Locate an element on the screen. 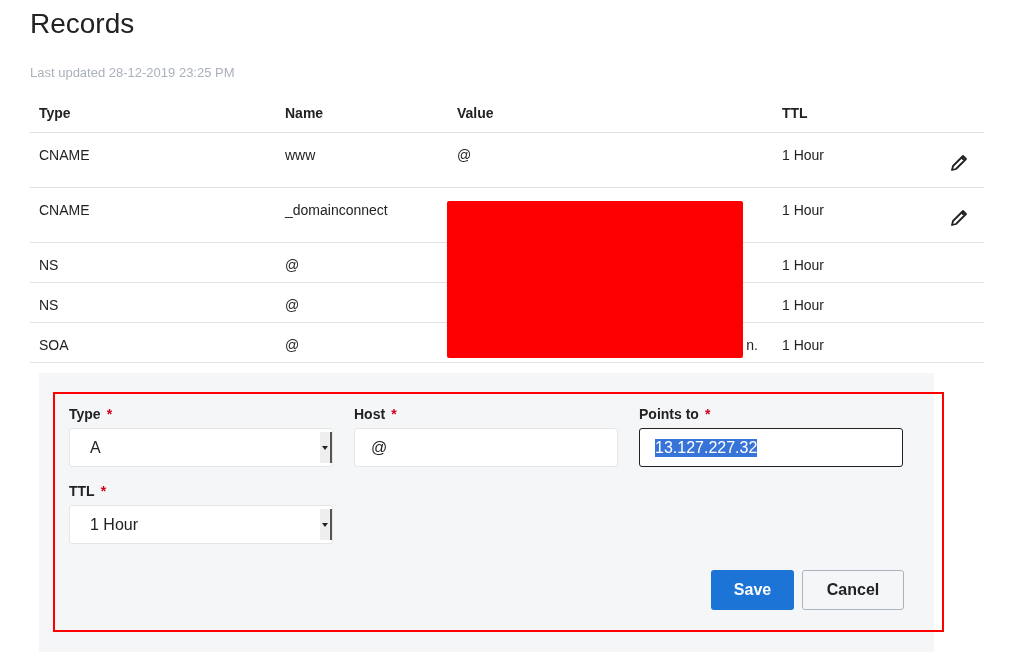  cancel-button: Cancel is located at coordinates (853, 590).